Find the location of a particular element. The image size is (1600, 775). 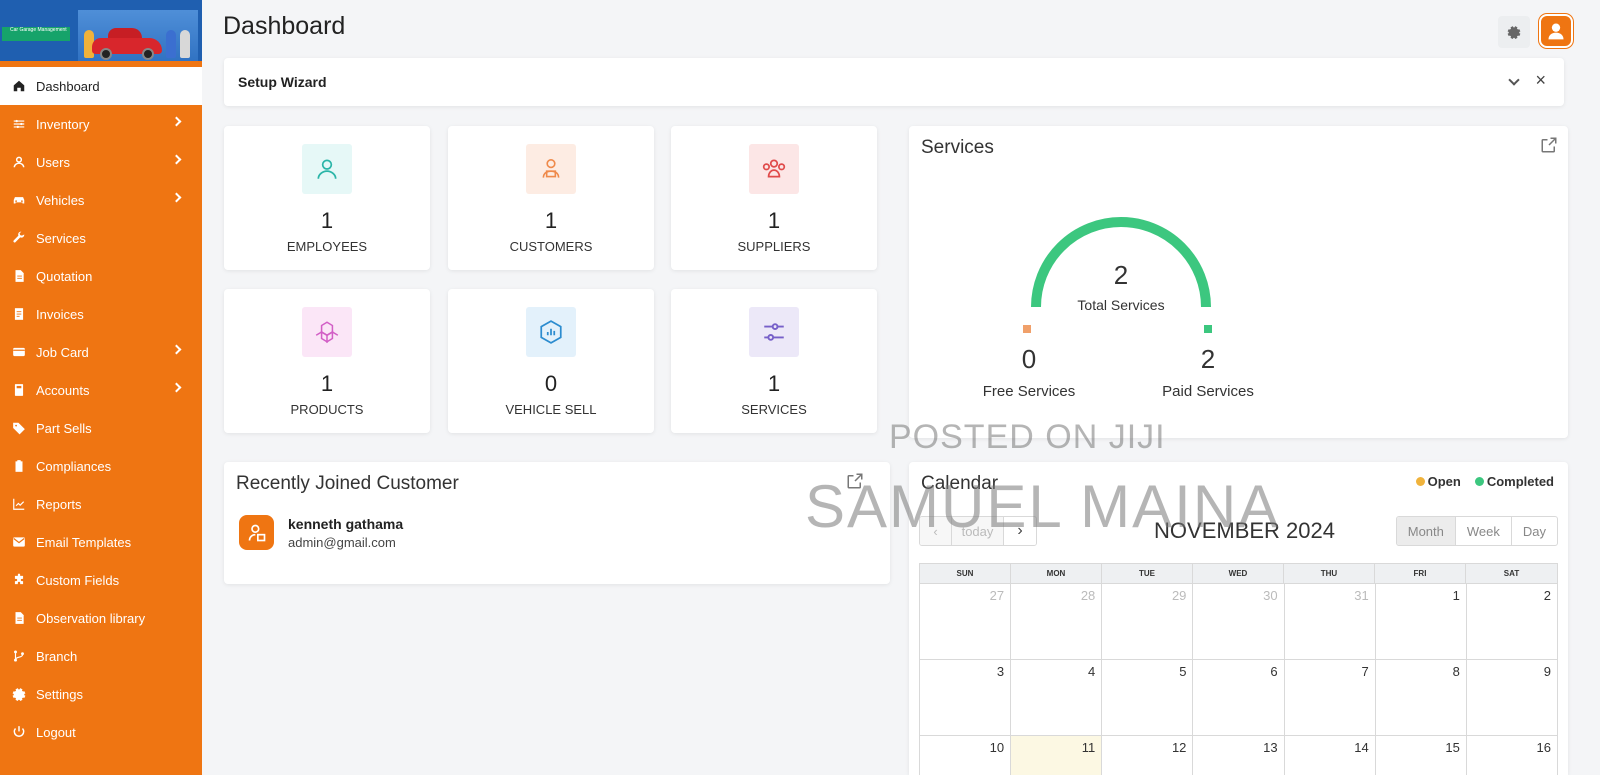

calendar-day: 12 is located at coordinates (1148, 755).